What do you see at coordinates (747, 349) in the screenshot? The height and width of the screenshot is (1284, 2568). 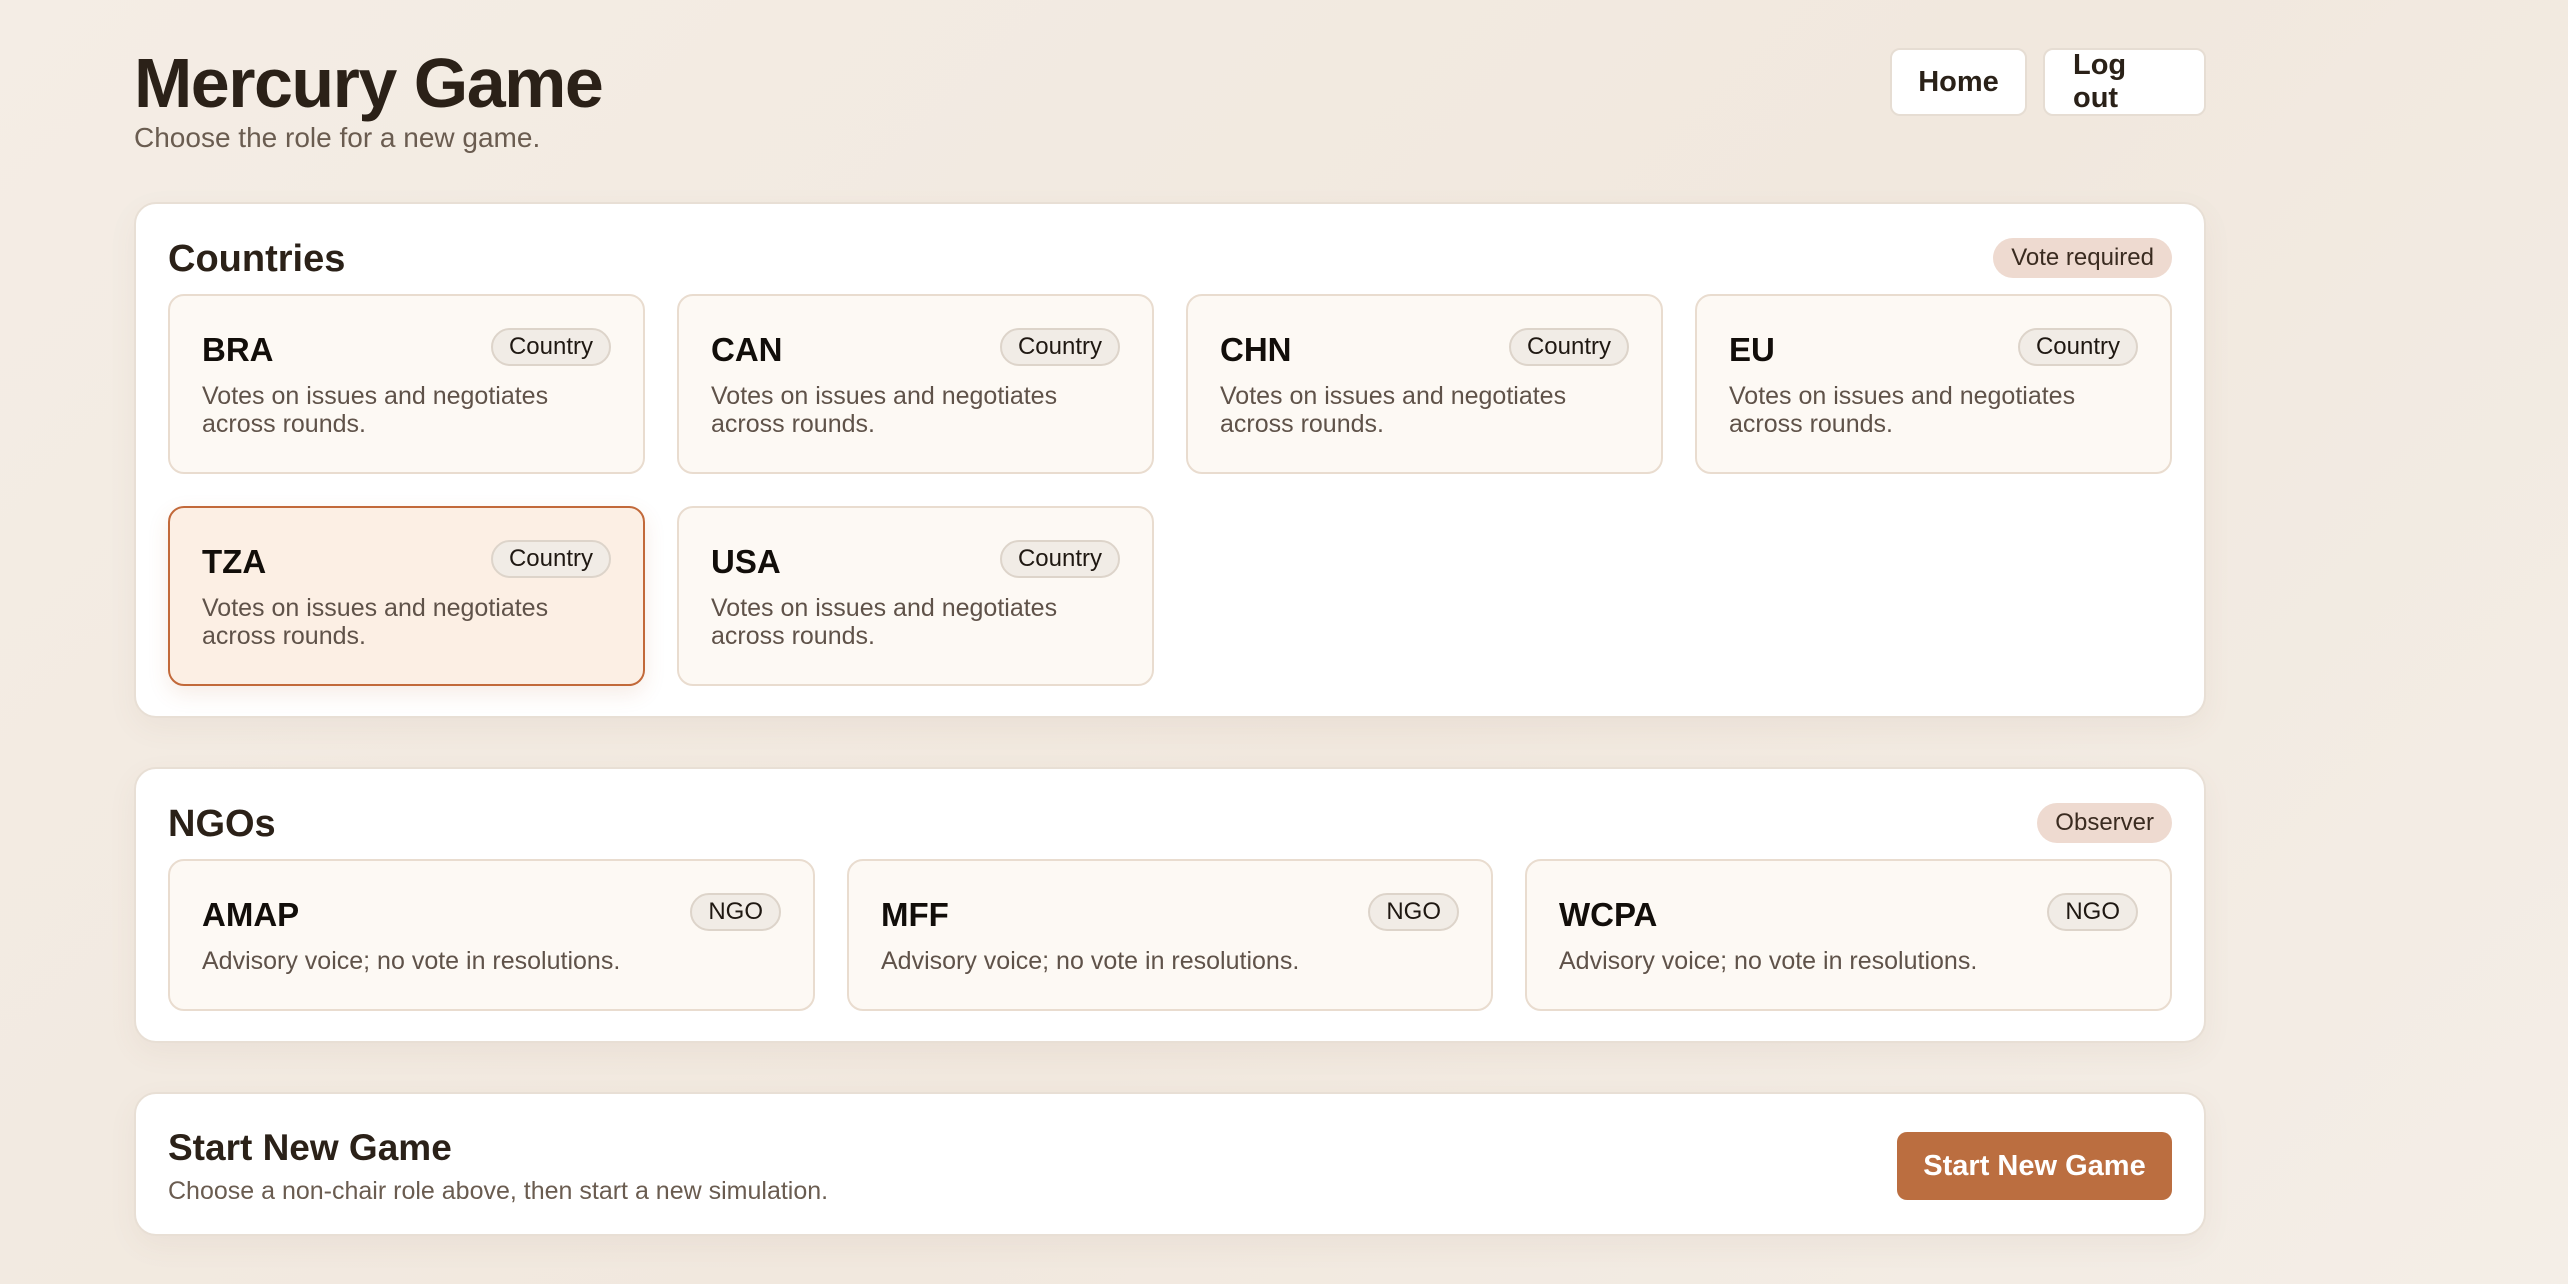 I see `role-name: CAN` at bounding box center [747, 349].